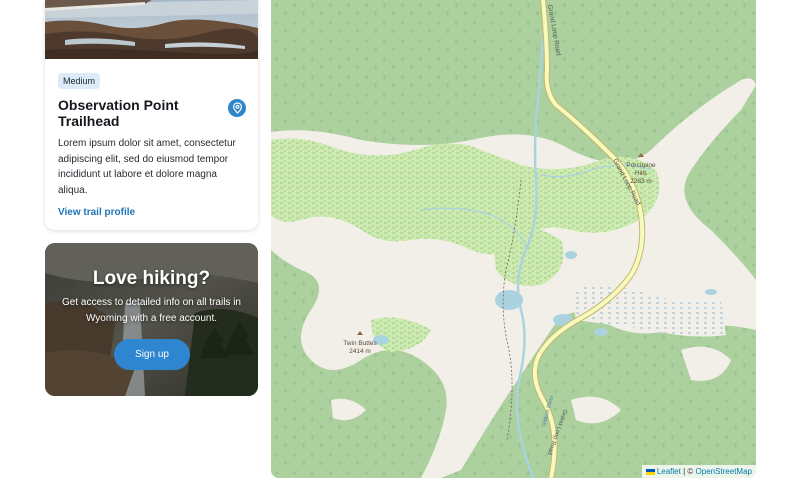 The width and height of the screenshot is (800, 500). I want to click on map-pin-button, so click(237, 108).